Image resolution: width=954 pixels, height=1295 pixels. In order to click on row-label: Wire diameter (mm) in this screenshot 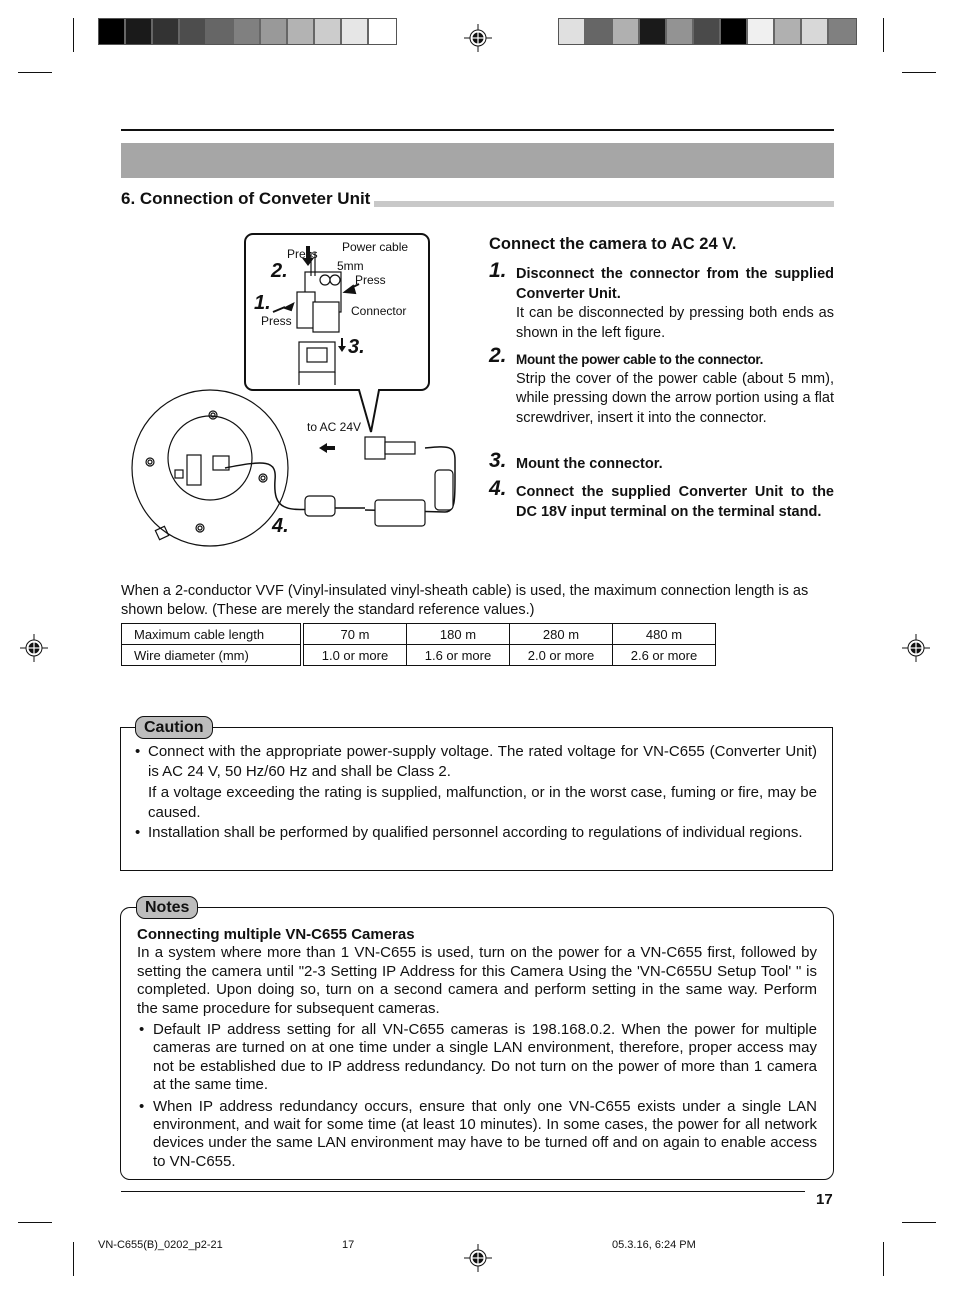, I will do `click(212, 655)`.